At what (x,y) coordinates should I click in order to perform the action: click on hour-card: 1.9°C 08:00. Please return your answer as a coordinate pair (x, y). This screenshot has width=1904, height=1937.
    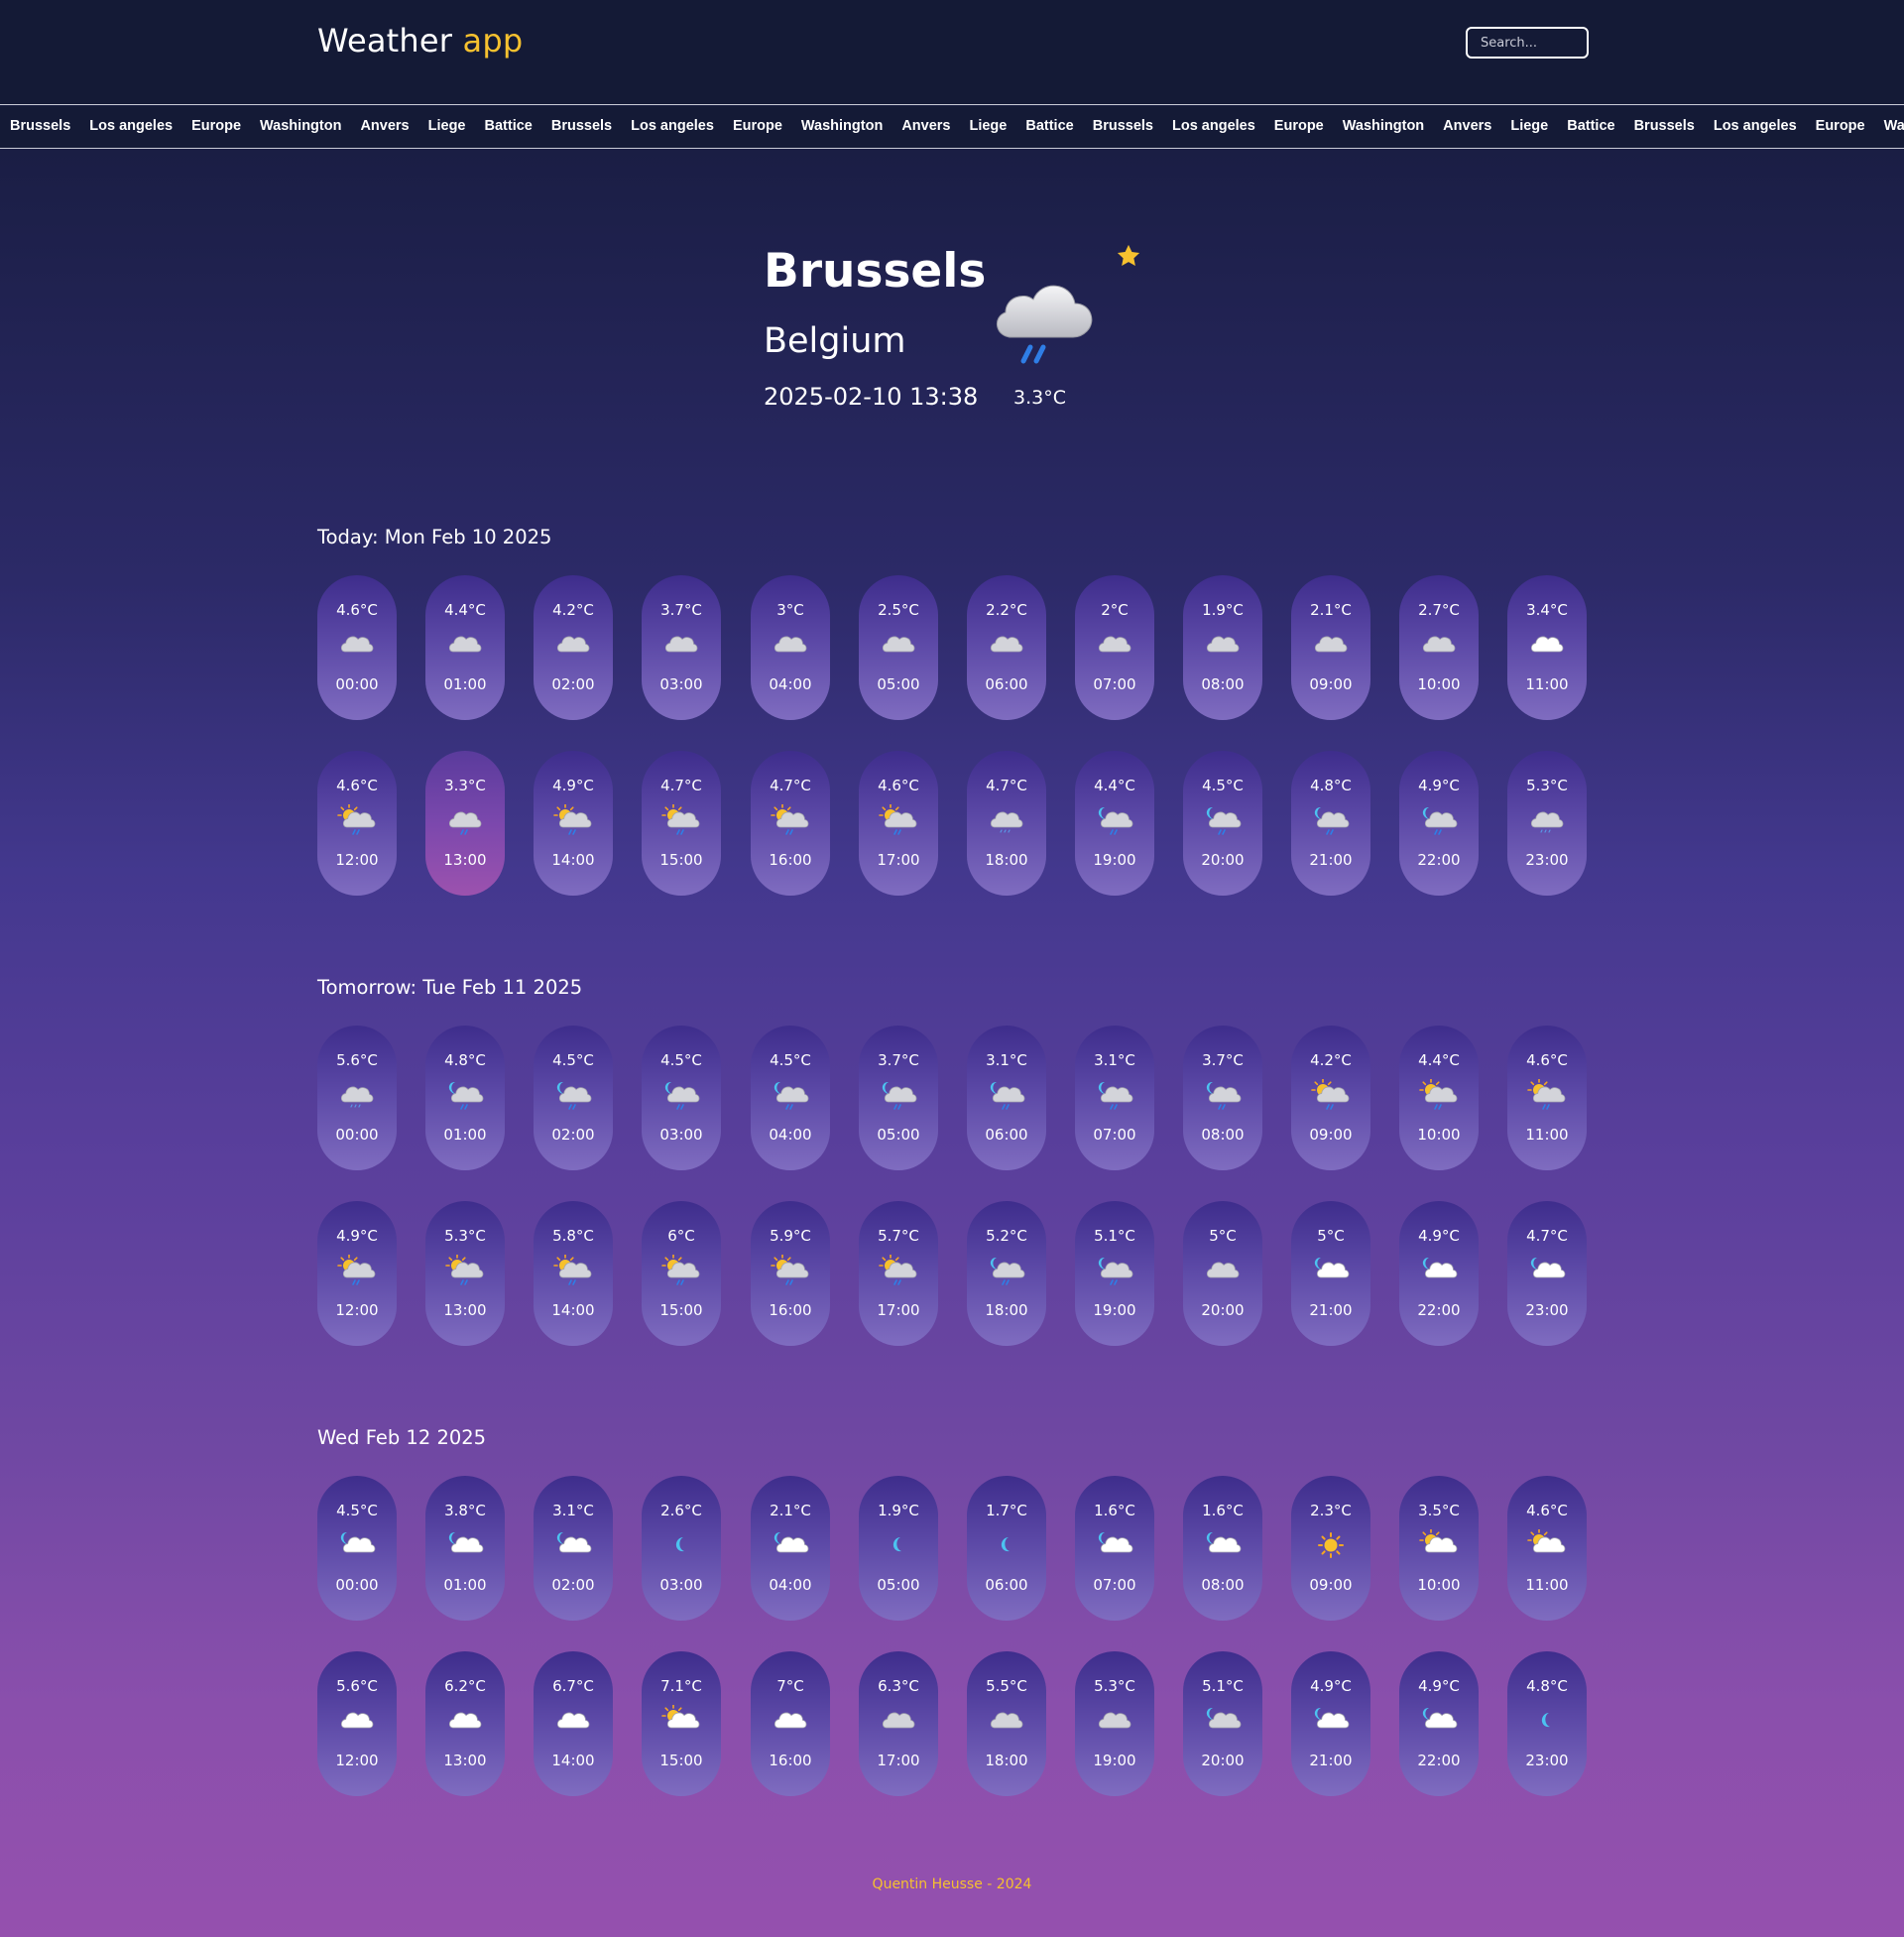
    Looking at the image, I should click on (1222, 647).